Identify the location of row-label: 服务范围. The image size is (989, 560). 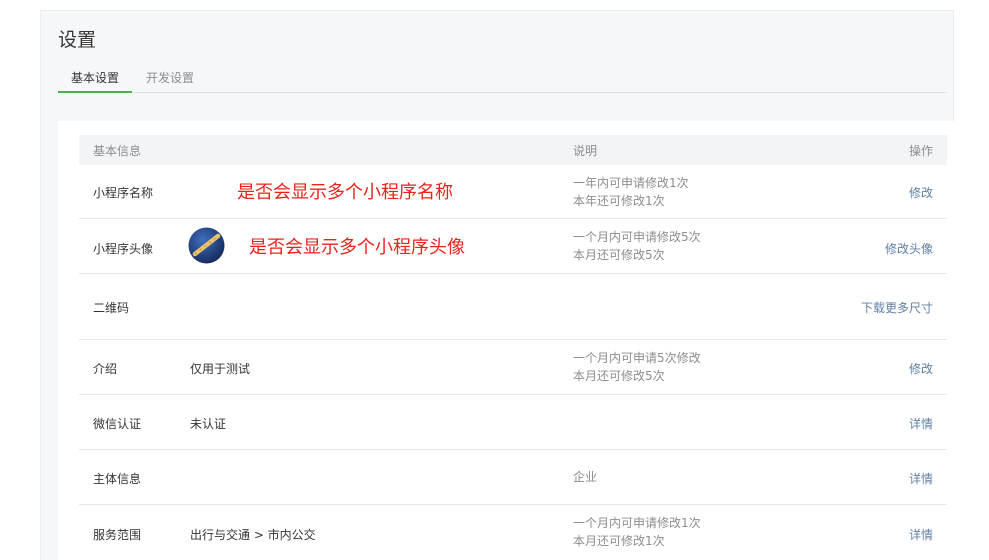
(117, 535).